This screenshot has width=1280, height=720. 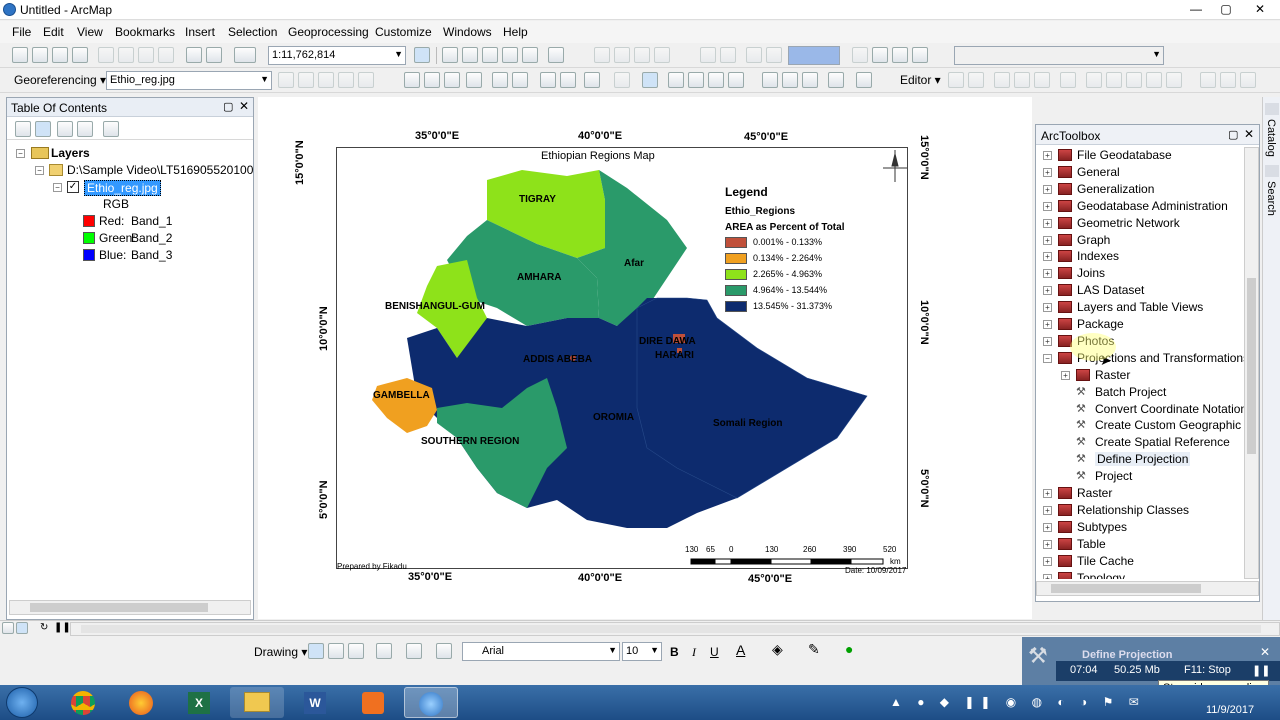 What do you see at coordinates (444, 651) in the screenshot?
I see `edit-vertices-draw-icon` at bounding box center [444, 651].